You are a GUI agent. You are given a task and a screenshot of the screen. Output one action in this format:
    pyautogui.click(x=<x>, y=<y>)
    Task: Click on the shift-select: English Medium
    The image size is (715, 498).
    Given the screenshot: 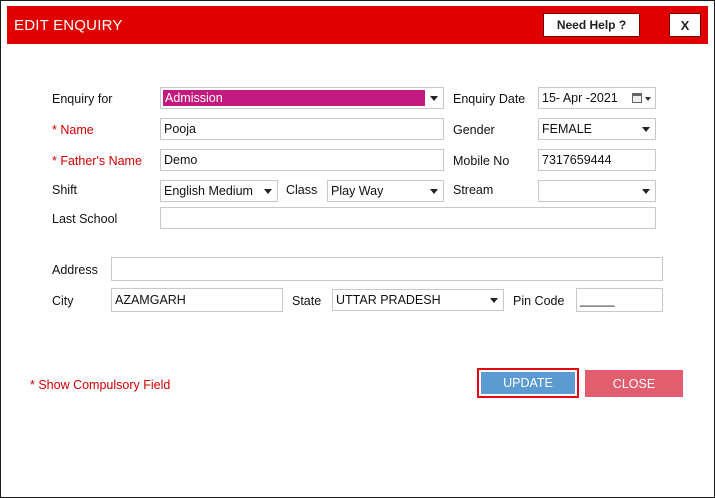 What is the action you would take?
    pyautogui.click(x=219, y=191)
    